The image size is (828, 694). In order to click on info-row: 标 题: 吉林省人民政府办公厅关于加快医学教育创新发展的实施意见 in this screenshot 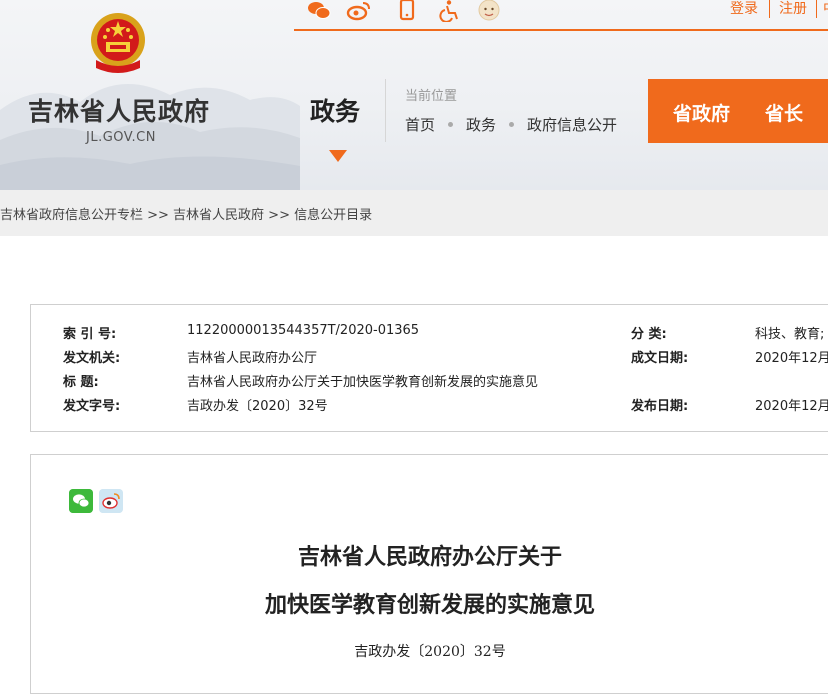, I will do `click(429, 383)`.